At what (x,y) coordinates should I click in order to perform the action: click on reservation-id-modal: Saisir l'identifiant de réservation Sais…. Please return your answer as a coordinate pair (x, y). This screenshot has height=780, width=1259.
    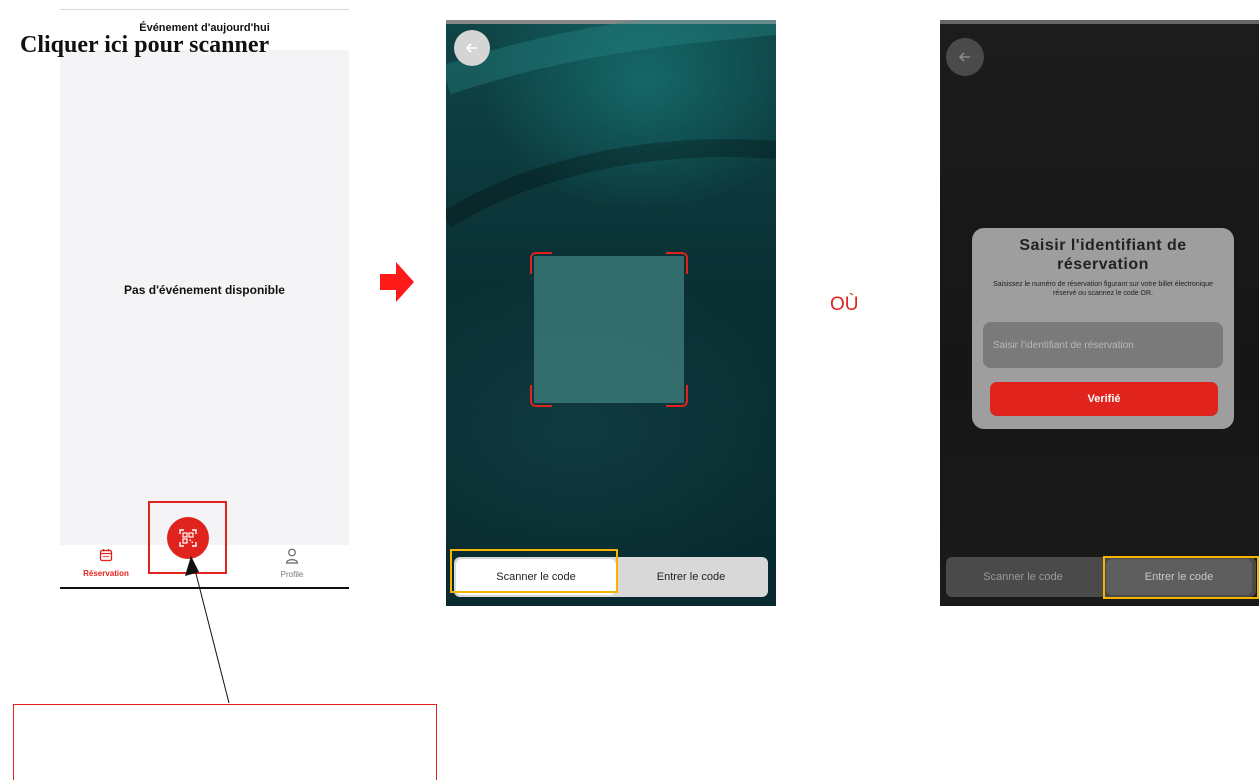
    Looking at the image, I should click on (1103, 328).